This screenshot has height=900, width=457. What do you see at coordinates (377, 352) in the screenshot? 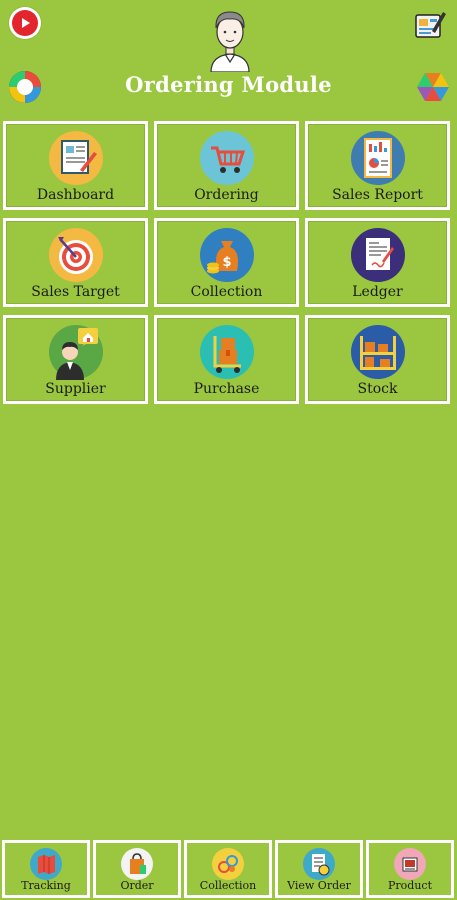
I see `stock-icon` at bounding box center [377, 352].